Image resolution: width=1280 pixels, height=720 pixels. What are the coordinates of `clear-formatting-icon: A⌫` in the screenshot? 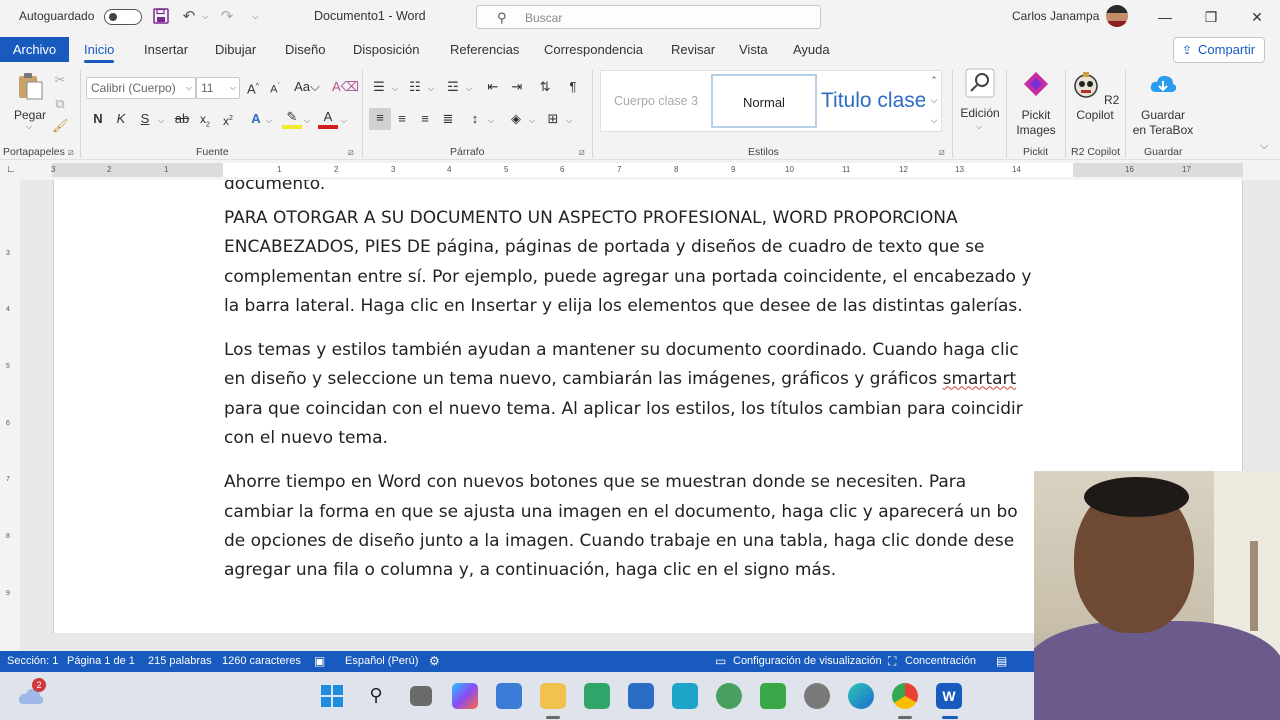 It's located at (345, 87).